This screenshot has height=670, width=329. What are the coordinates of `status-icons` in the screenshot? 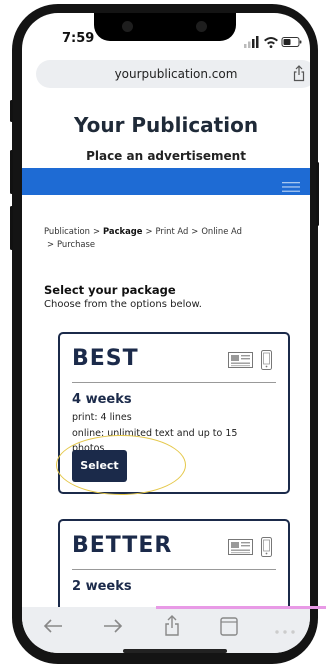 It's located at (274, 42).